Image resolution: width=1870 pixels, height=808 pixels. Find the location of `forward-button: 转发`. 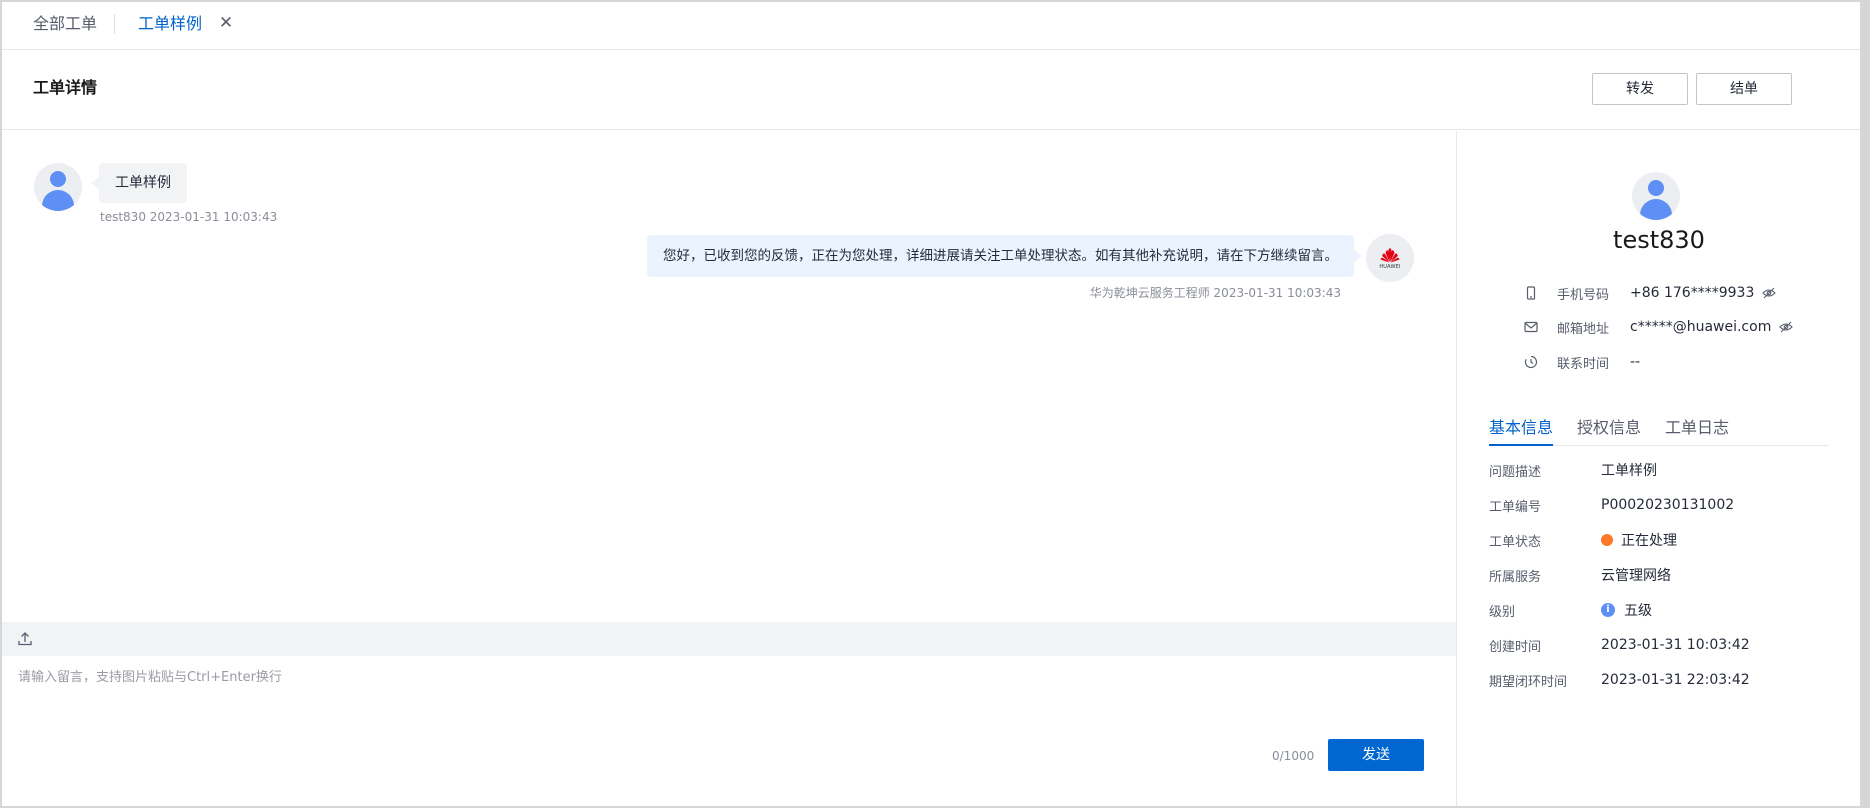

forward-button: 转发 is located at coordinates (1640, 89).